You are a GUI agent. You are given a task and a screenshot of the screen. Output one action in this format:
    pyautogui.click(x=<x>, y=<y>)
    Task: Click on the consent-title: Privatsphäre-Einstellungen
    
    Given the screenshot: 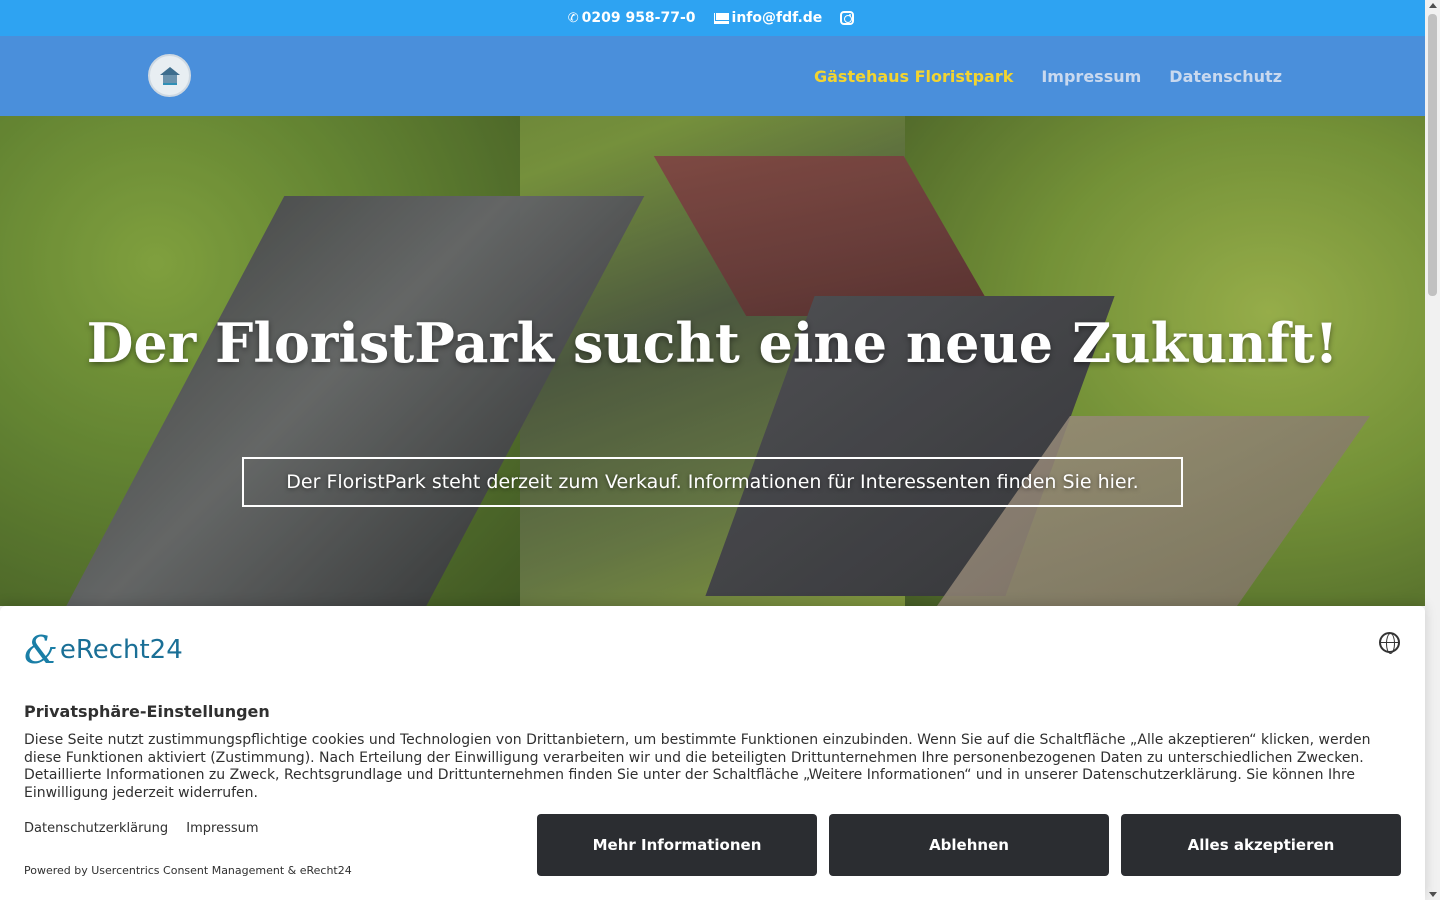 What is the action you would take?
    pyautogui.click(x=147, y=711)
    